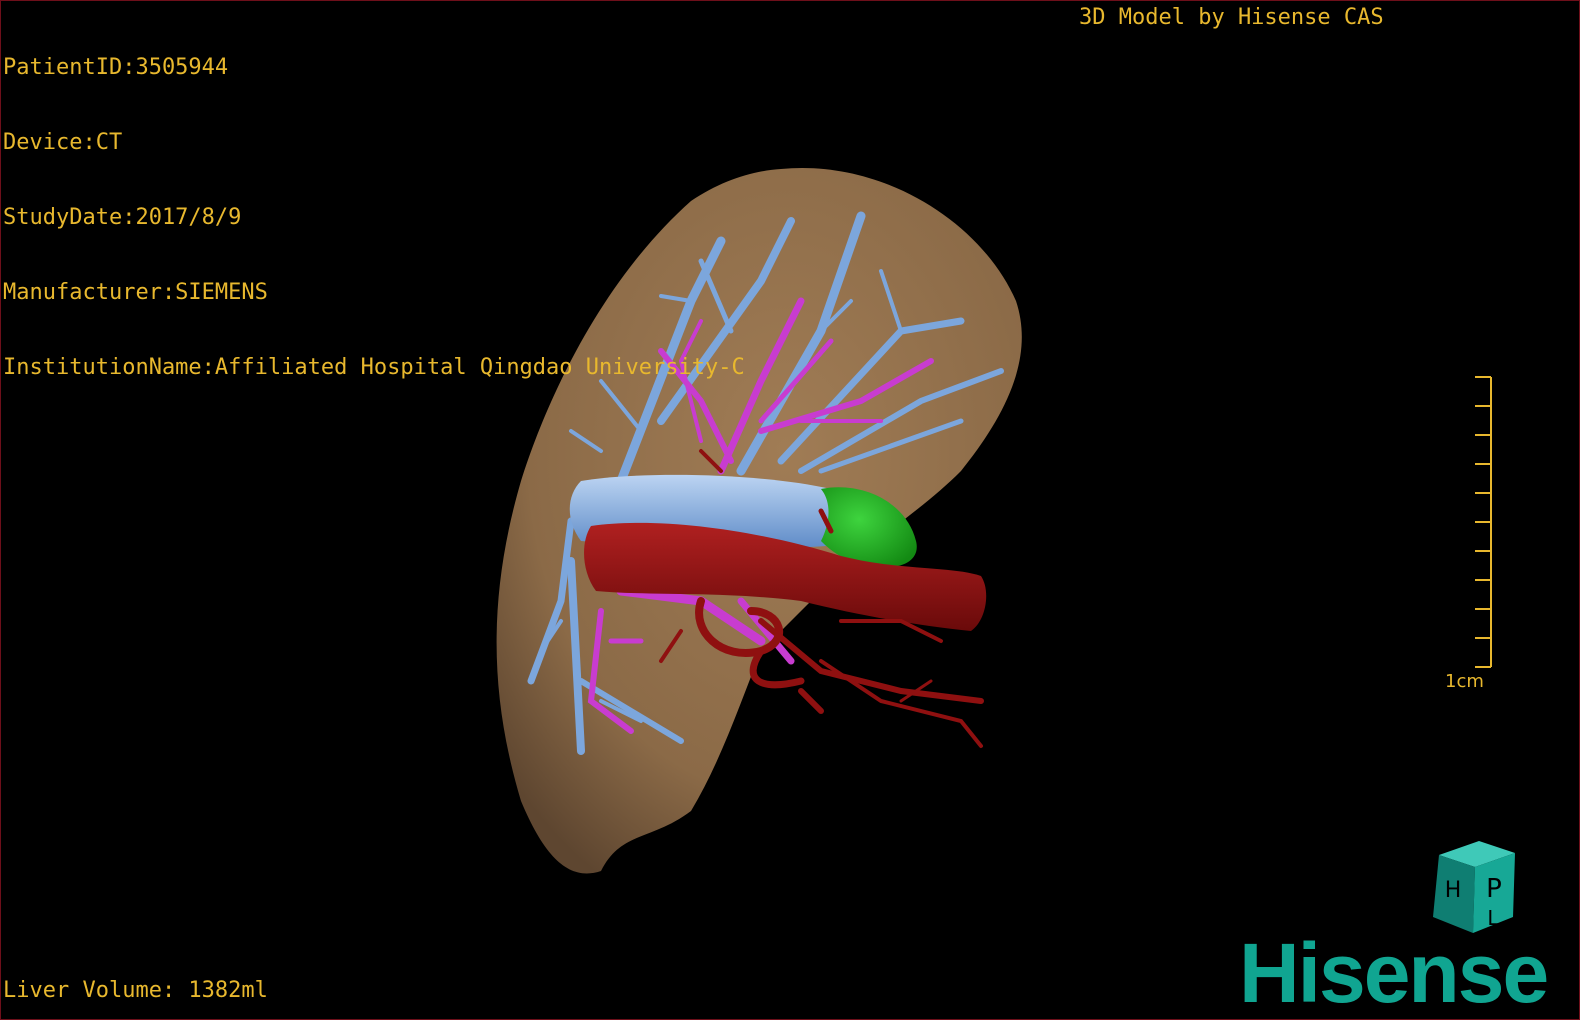 The height and width of the screenshot is (1020, 1580). What do you see at coordinates (1483, 522) in the screenshot?
I see `scale-bar` at bounding box center [1483, 522].